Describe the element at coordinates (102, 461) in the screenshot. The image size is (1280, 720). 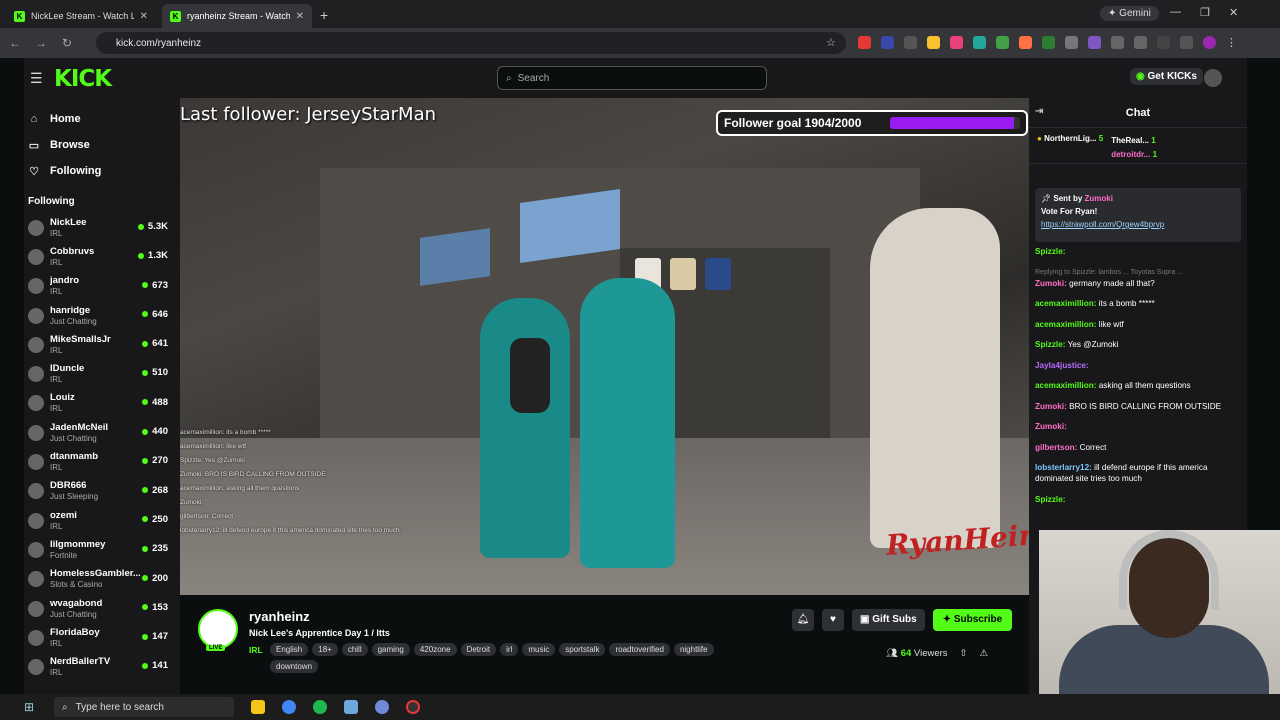
I see `following-item: dtanmamb IRL 270` at that location.